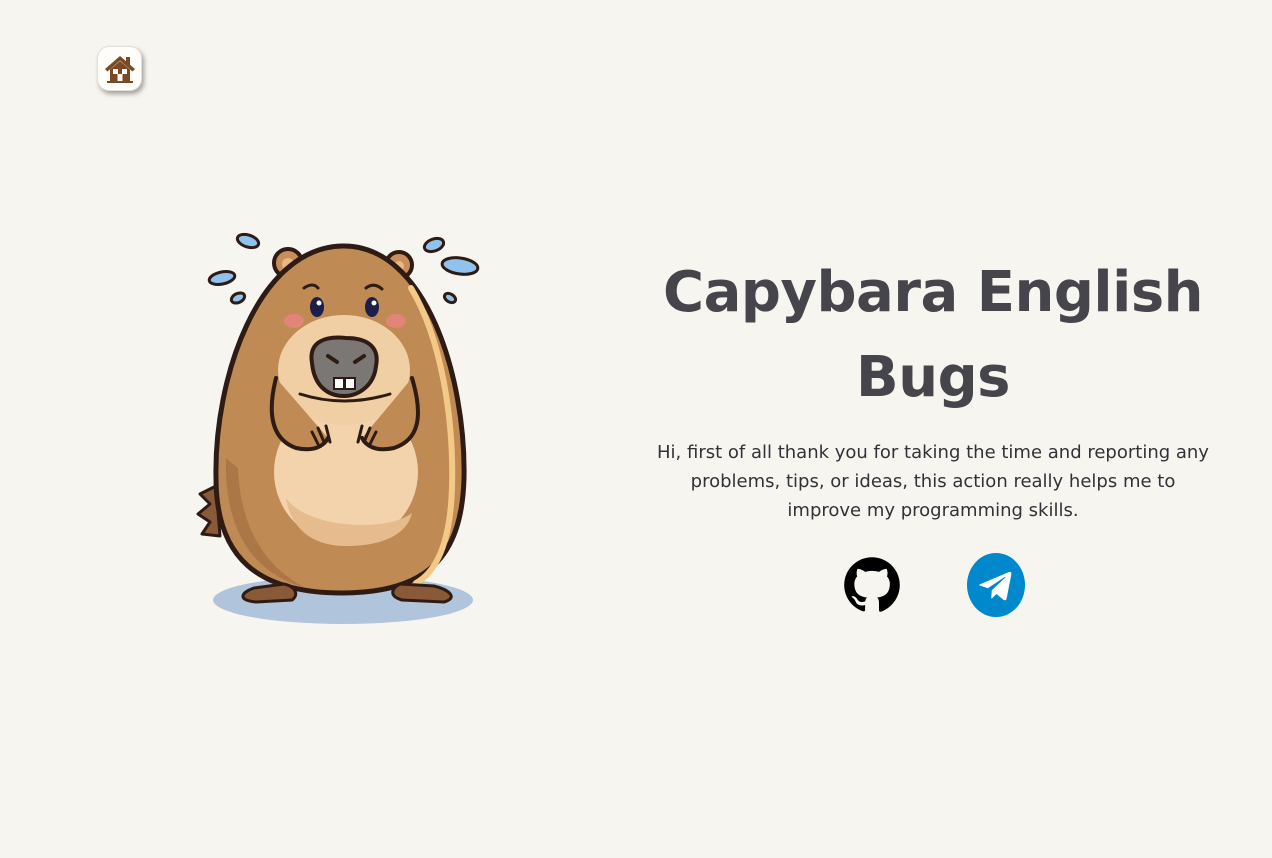 The height and width of the screenshot is (858, 1272). I want to click on home-icon, so click(120, 69).